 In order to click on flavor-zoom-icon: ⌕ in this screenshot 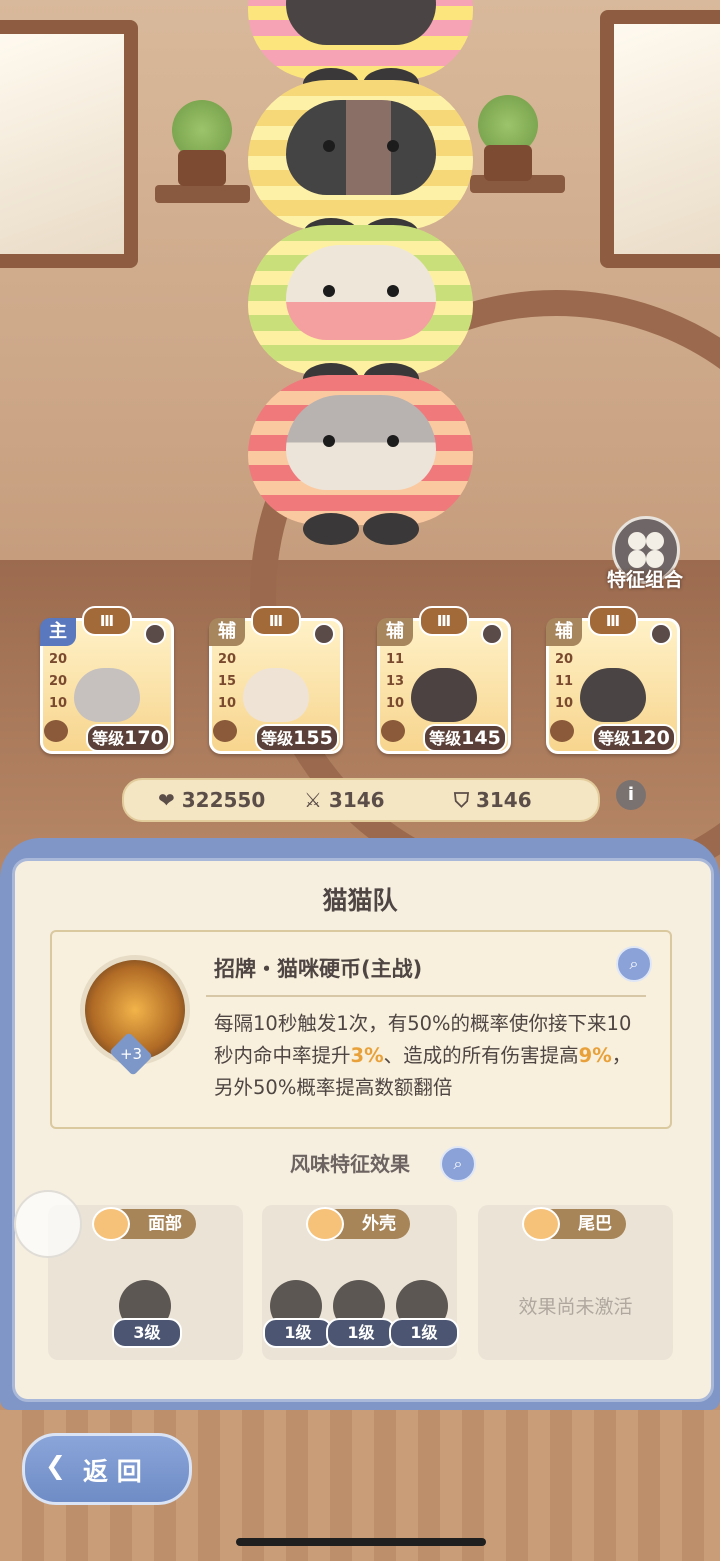, I will do `click(458, 1164)`.